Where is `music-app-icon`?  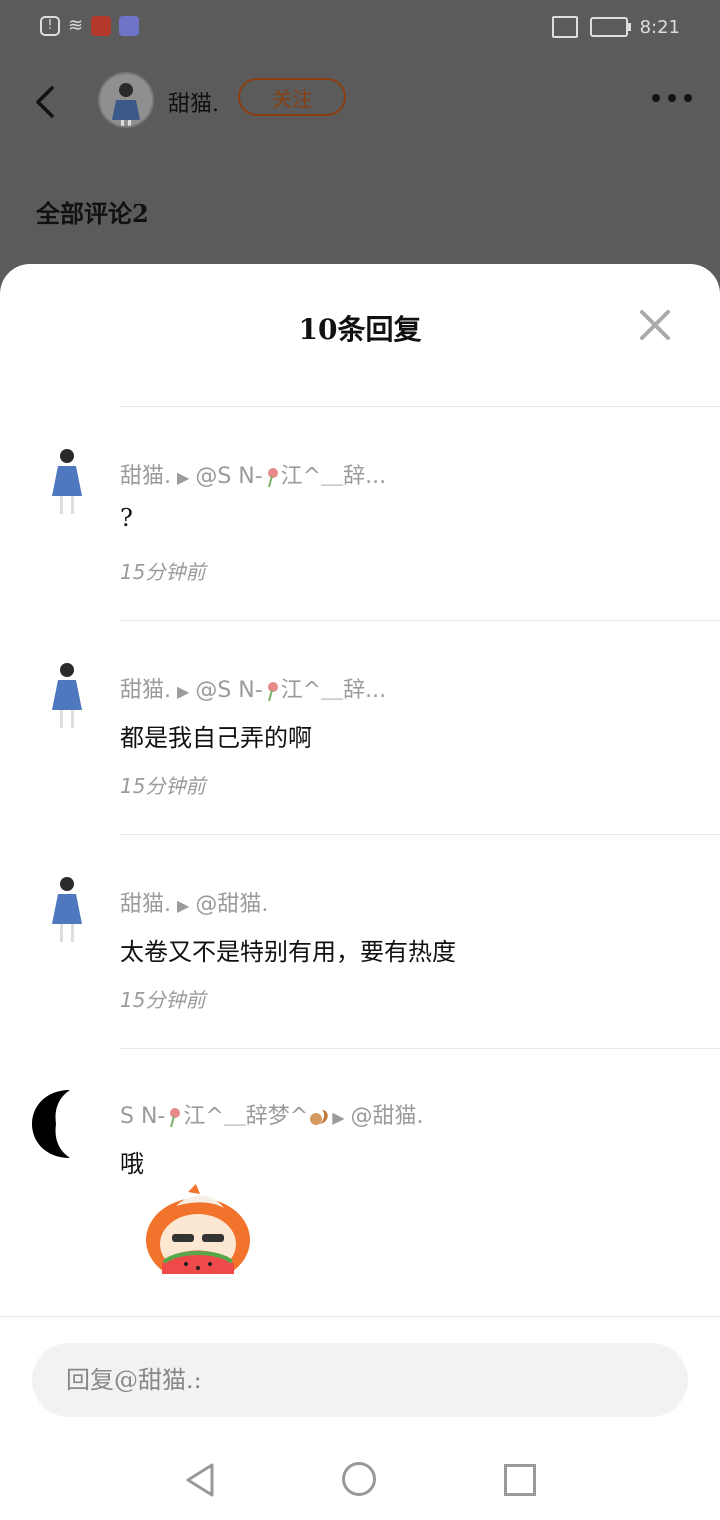
music-app-icon is located at coordinates (129, 26).